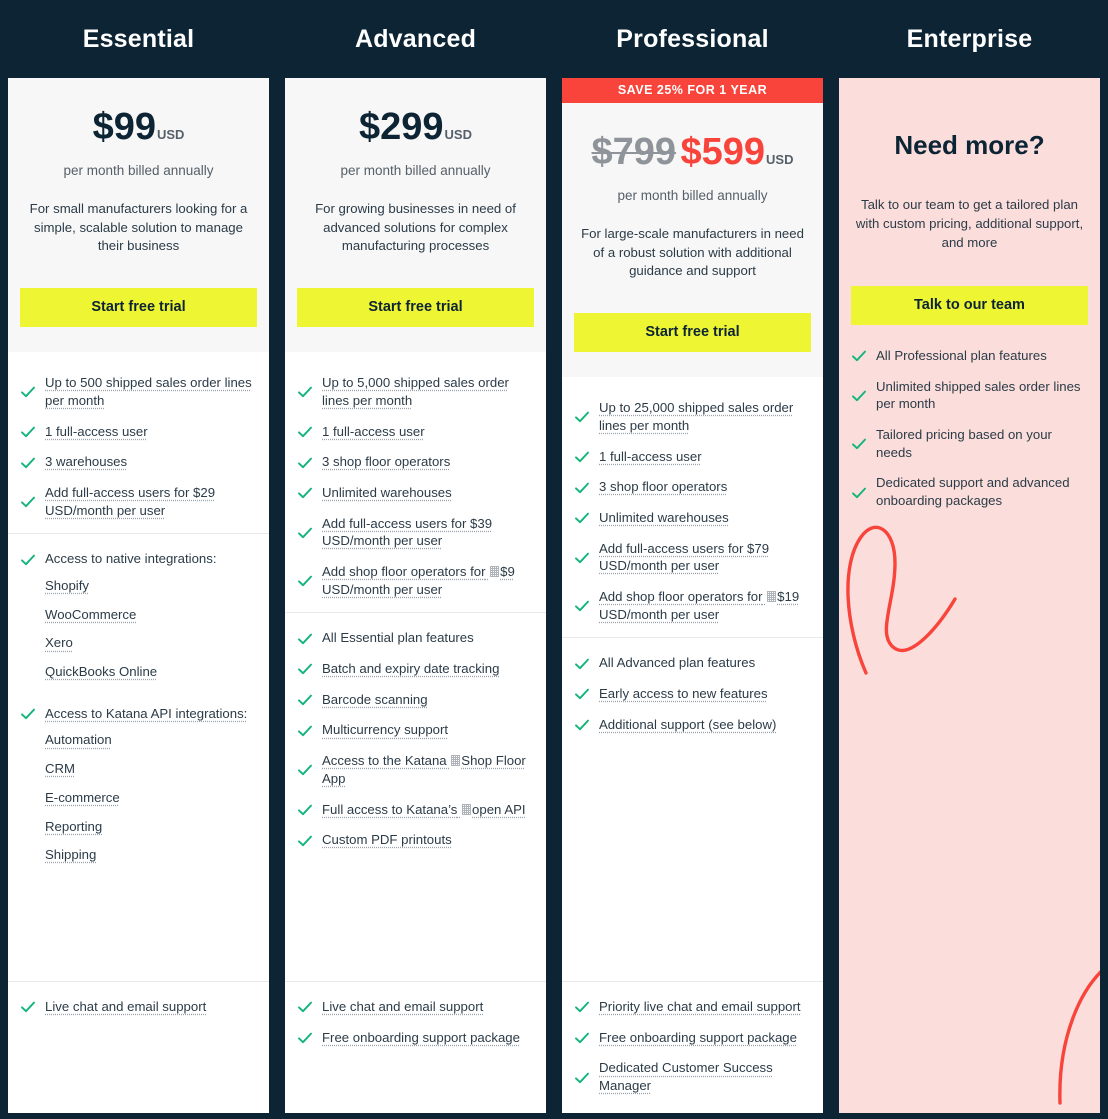 Image resolution: width=1108 pixels, height=1119 pixels. What do you see at coordinates (375, 700) in the screenshot?
I see `feature-label: Barcode scanning` at bounding box center [375, 700].